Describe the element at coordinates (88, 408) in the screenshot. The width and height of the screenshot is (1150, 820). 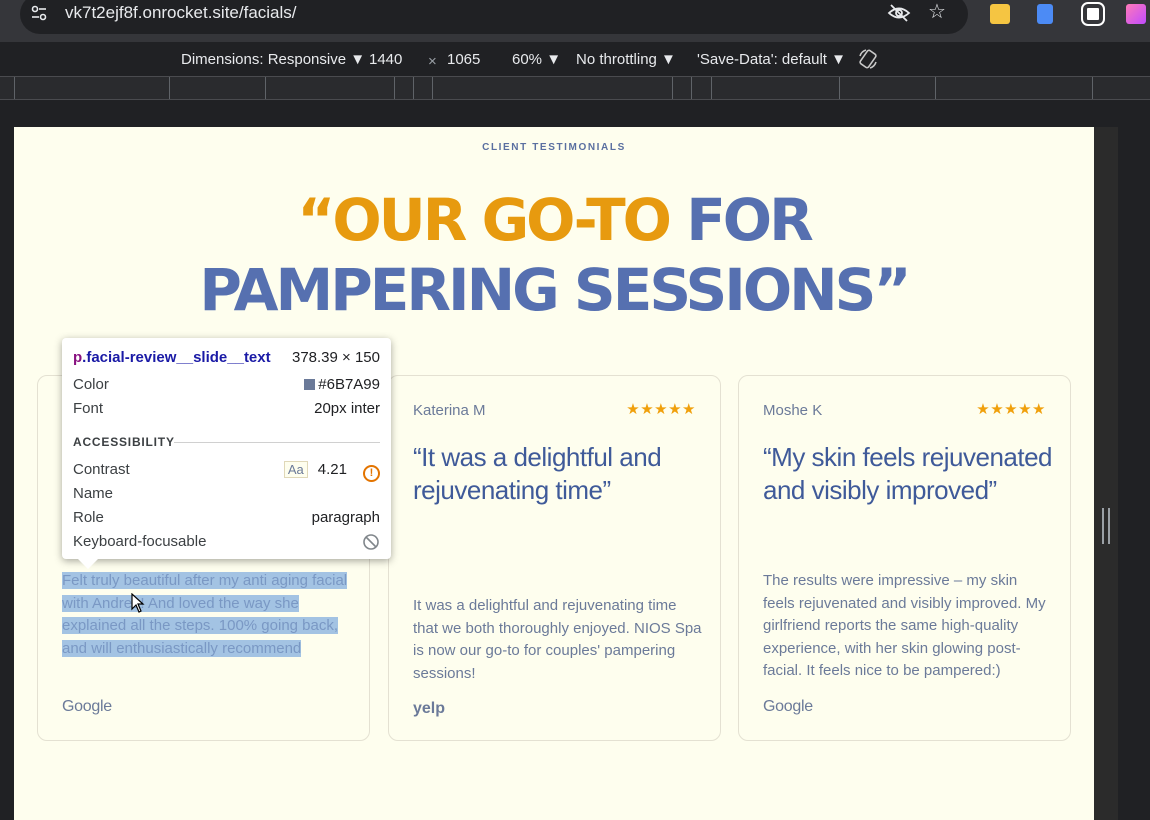
I see `tooltip-font-label: Font` at that location.